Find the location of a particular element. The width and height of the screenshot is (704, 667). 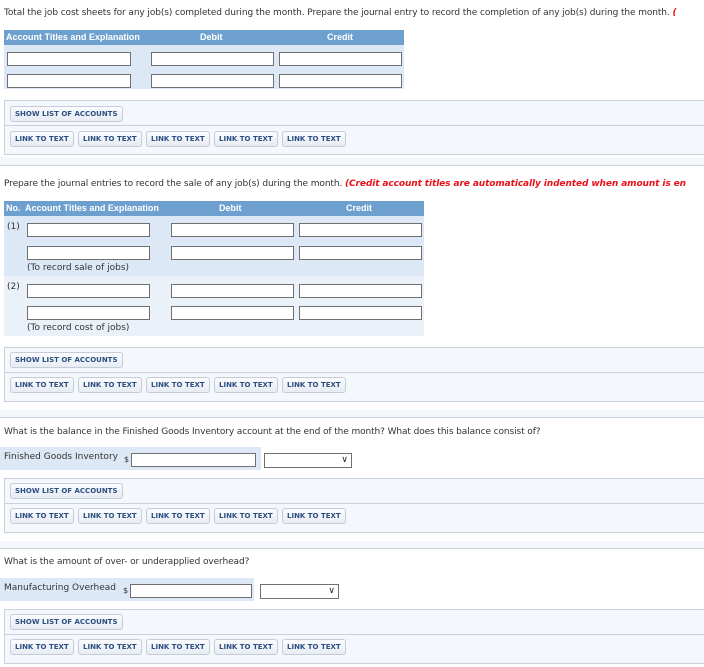

overhead-amount-input is located at coordinates (191, 591).